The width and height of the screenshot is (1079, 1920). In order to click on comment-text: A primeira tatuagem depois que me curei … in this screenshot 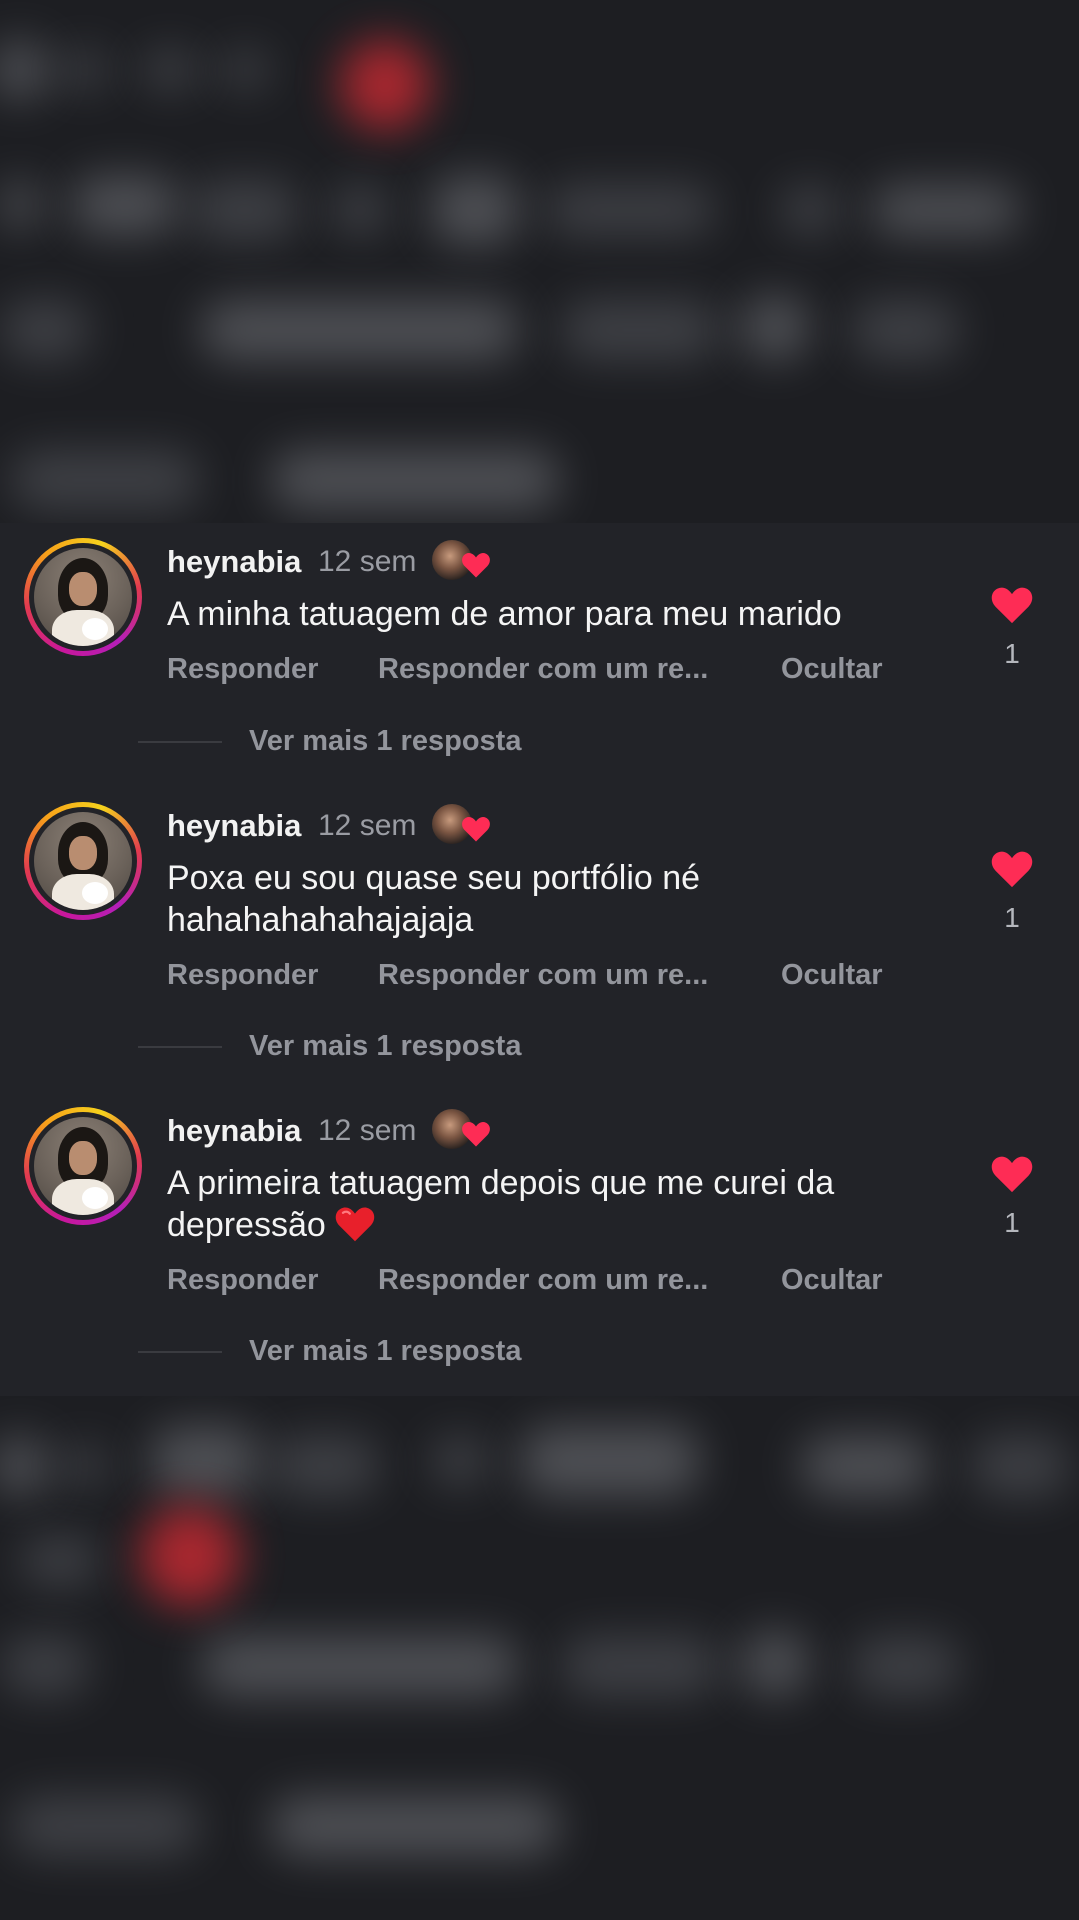, I will do `click(501, 1204)`.